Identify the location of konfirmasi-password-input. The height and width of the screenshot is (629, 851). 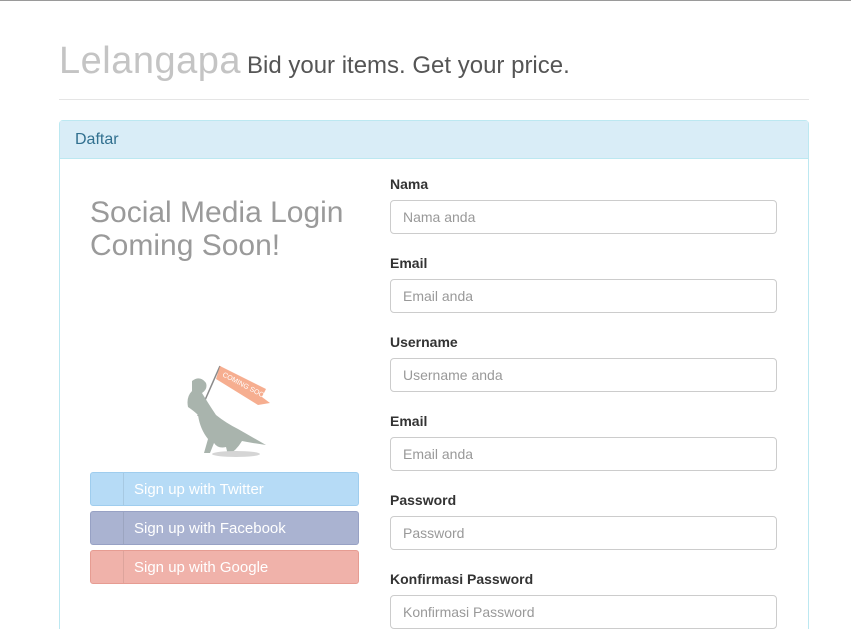
(583, 612).